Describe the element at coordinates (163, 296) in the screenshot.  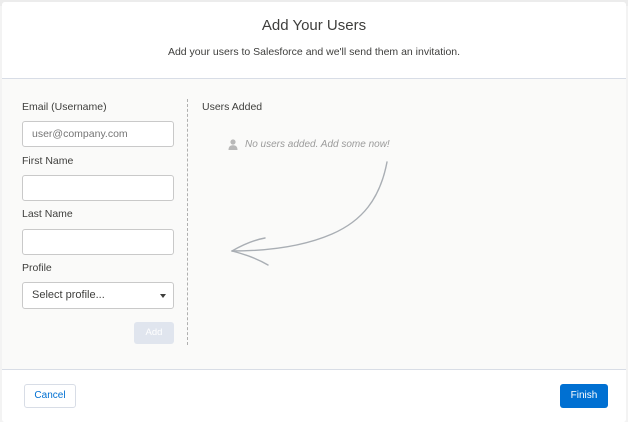
I see `chevron-down-icon` at that location.